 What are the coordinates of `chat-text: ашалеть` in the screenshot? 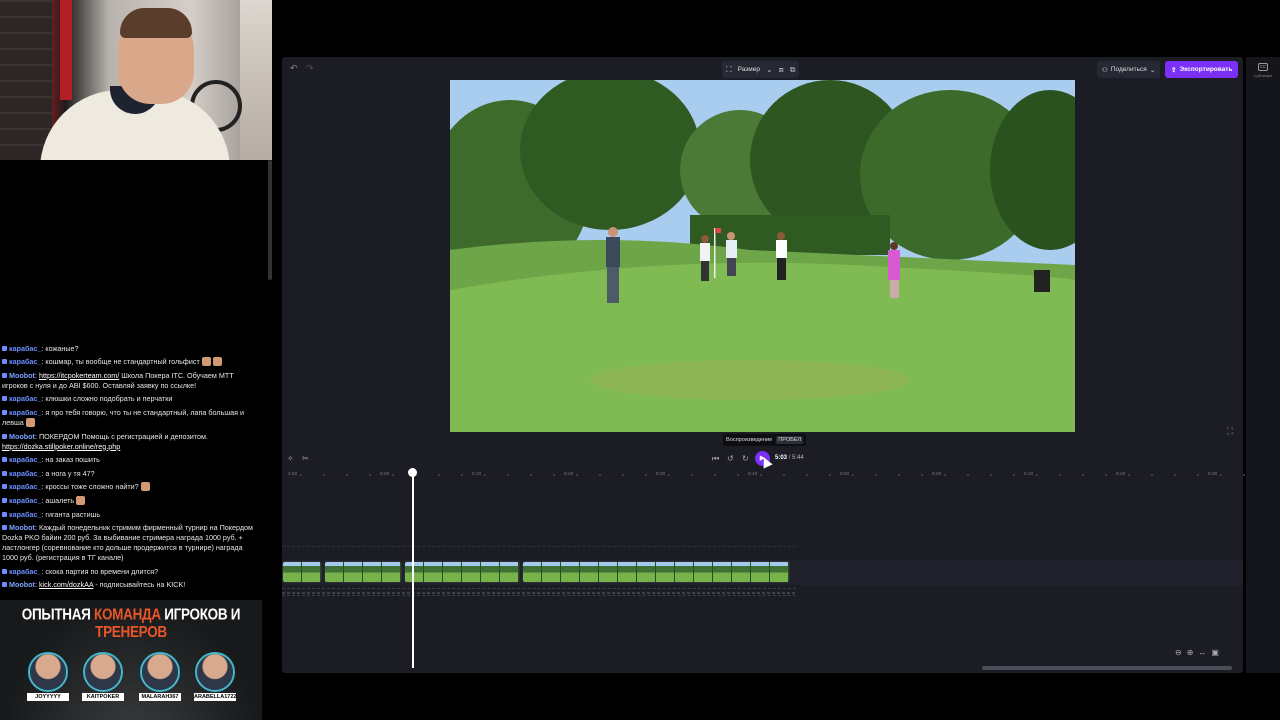 It's located at (60, 501).